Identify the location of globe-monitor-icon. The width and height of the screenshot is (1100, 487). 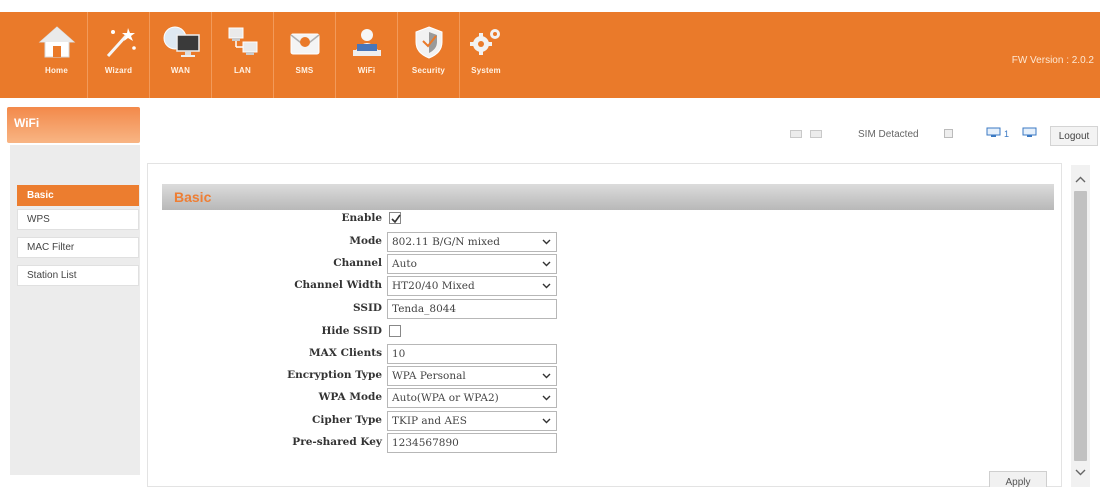
(181, 41).